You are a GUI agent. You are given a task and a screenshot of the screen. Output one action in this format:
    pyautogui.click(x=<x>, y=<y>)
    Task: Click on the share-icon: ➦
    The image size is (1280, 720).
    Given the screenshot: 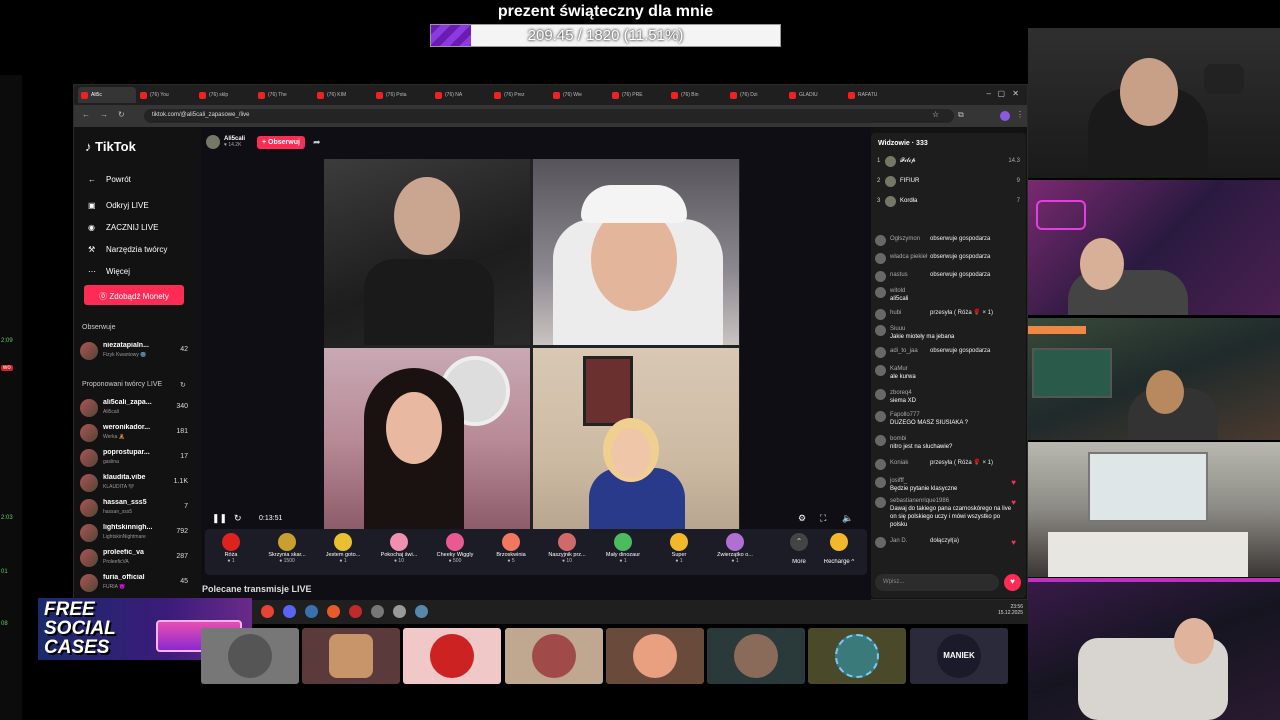 What is the action you would take?
    pyautogui.click(x=317, y=142)
    